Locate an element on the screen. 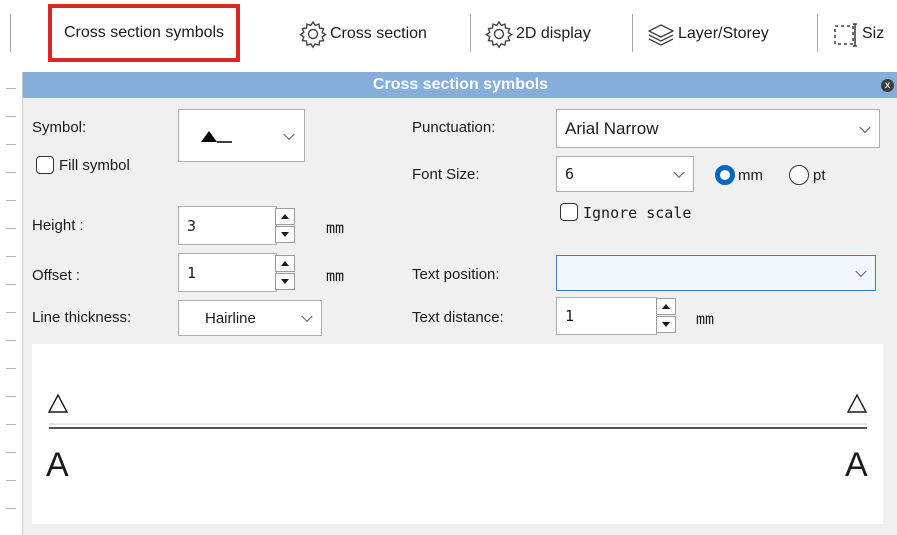  font-size-label: Font Size: is located at coordinates (446, 174).